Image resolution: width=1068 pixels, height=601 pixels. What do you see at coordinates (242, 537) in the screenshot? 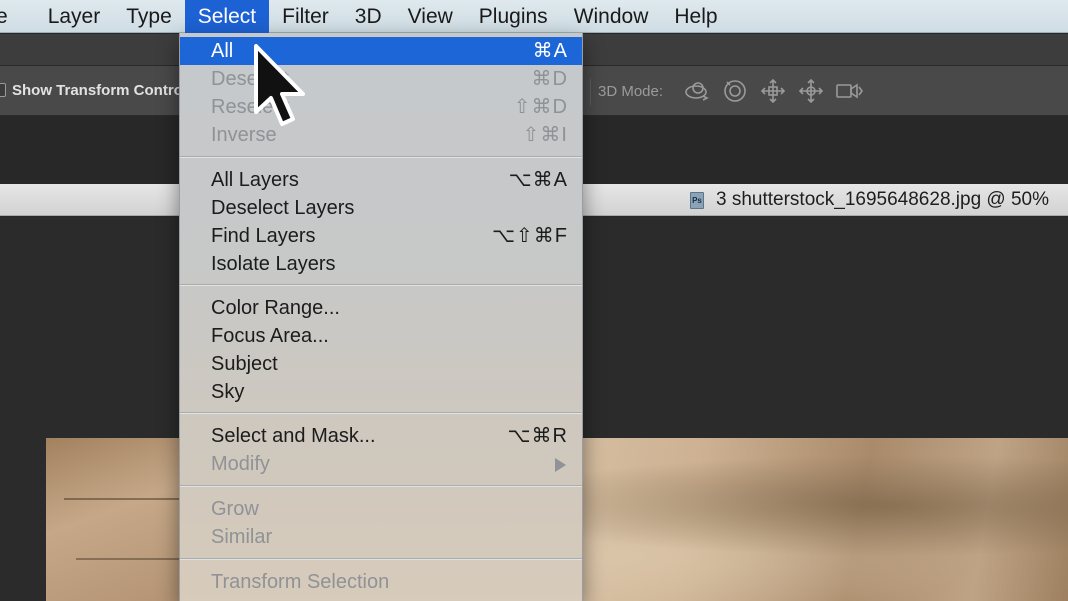
I see `menu-item-label: Similar` at bounding box center [242, 537].